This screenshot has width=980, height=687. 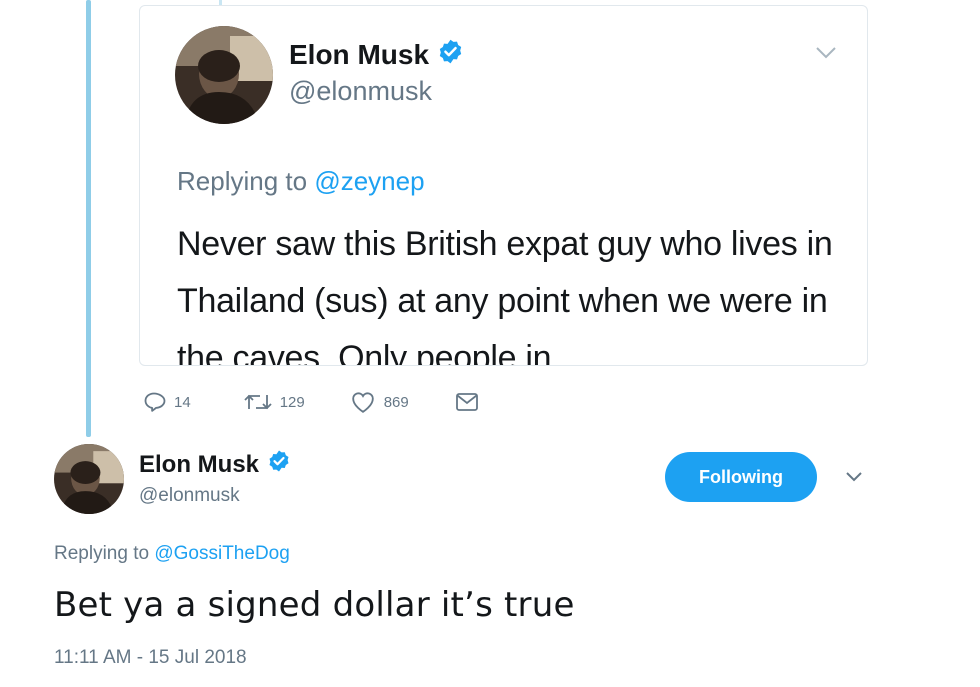 I want to click on envelope-icon, so click(x=467, y=402).